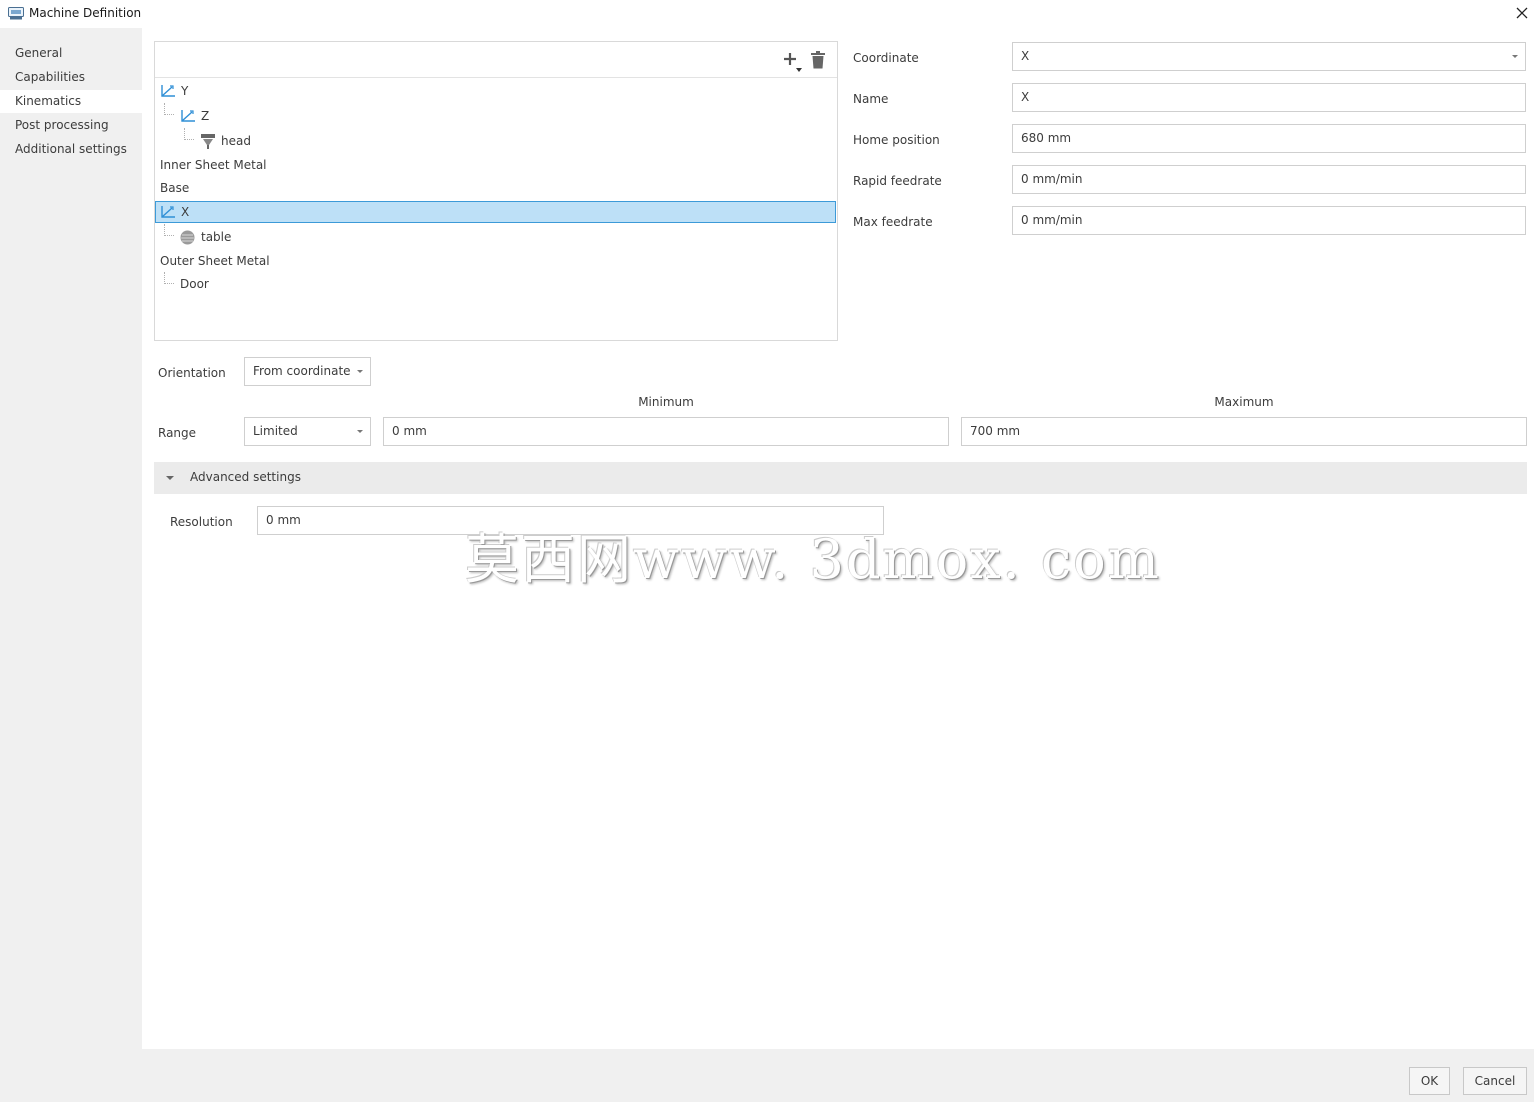 The image size is (1534, 1102). Describe the element at coordinates (85, 13) in the screenshot. I see `window-title: Machine Definition` at that location.